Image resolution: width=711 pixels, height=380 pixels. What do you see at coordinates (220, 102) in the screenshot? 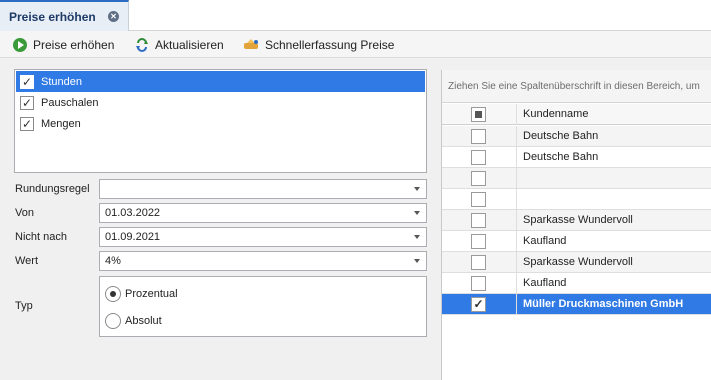
I see `checklist-item-pauschalen: ✓ Pauschalen` at bounding box center [220, 102].